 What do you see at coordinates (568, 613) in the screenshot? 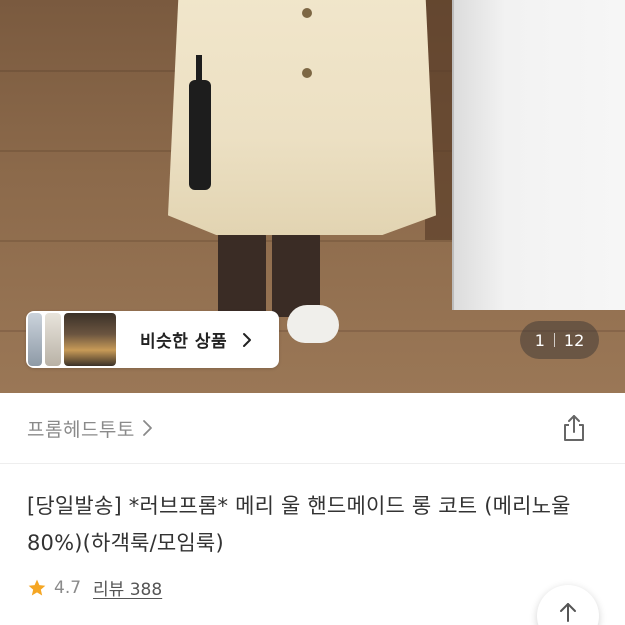
I see `arrow-up-icon` at bounding box center [568, 613].